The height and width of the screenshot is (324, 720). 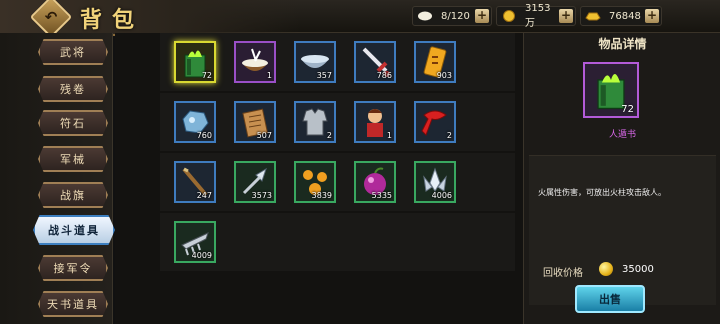 What do you see at coordinates (321, 195) in the screenshot?
I see `item-quantity: 3839` at bounding box center [321, 195].